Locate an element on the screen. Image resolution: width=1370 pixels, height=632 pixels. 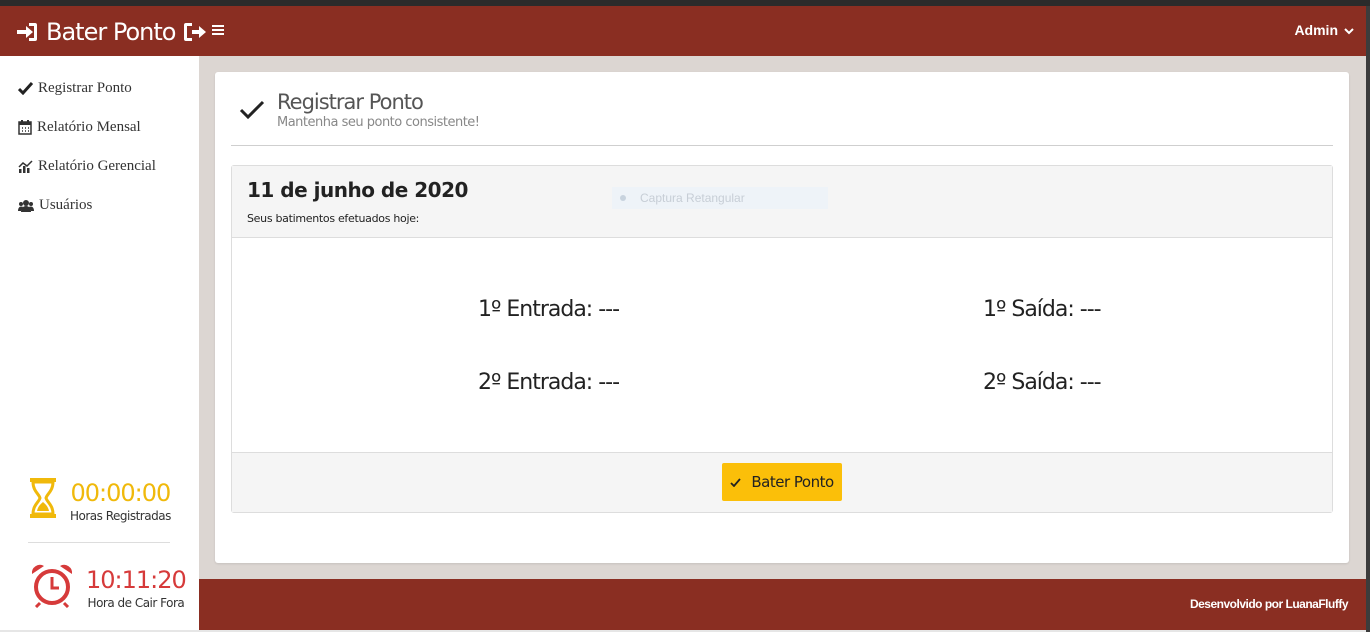
hours-registered-widget: 00:00:00 Horas Registradas is located at coordinates (100, 500).